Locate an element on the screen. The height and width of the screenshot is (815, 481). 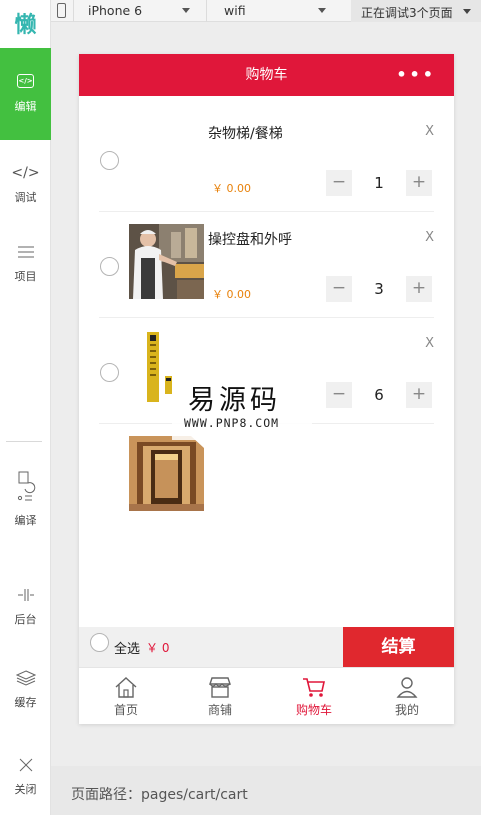
tab-bar: 首页 商铺 购物车 我的 is located at coordinates (266, 695).